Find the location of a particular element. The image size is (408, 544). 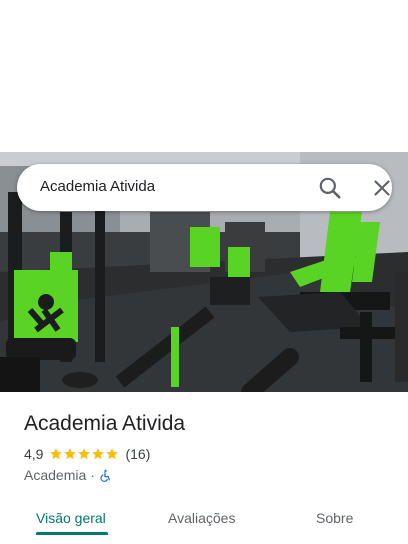

search-input: Academia Ativida is located at coordinates (97, 186).